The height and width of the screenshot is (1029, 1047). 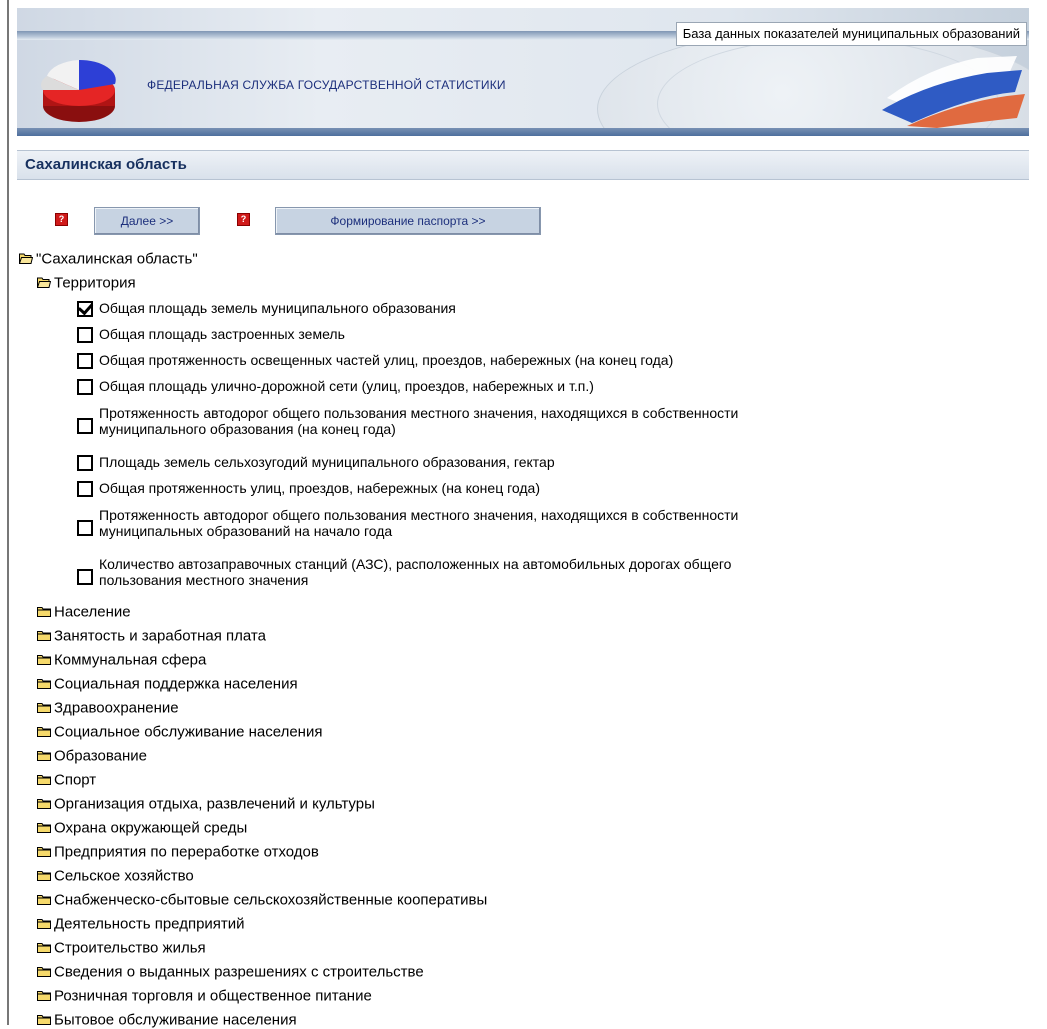 I want to click on tree-node-label: Деятельность предприятий, so click(x=149, y=924).